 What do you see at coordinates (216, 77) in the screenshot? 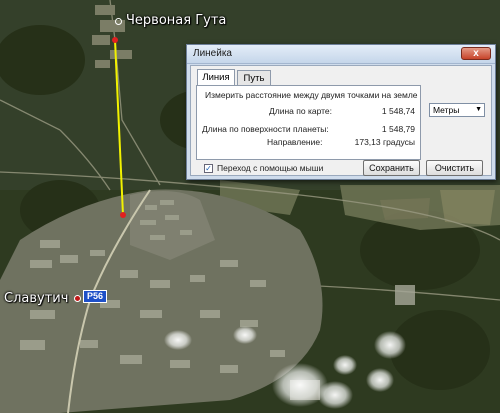
I see `tab-line: Линия` at bounding box center [216, 77].